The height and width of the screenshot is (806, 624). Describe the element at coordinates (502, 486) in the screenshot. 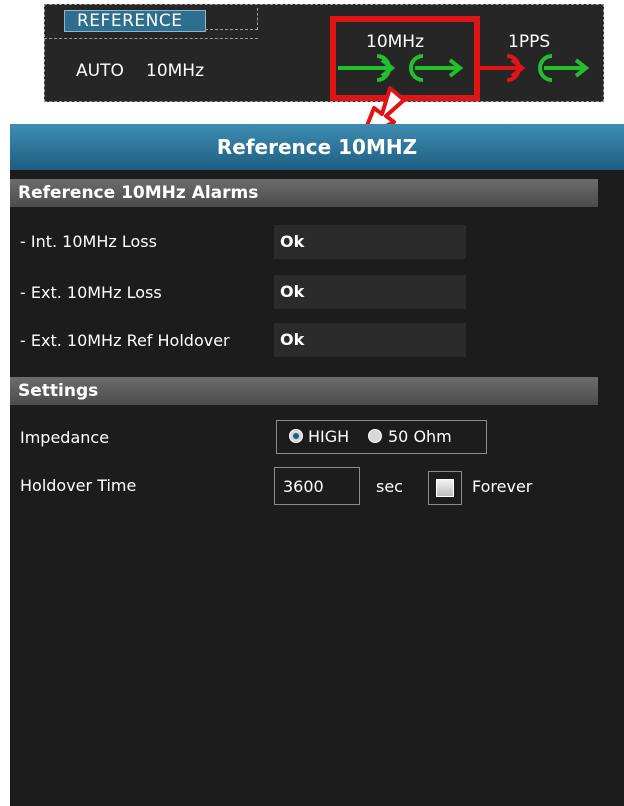

I see `forever-label: Forever` at that location.